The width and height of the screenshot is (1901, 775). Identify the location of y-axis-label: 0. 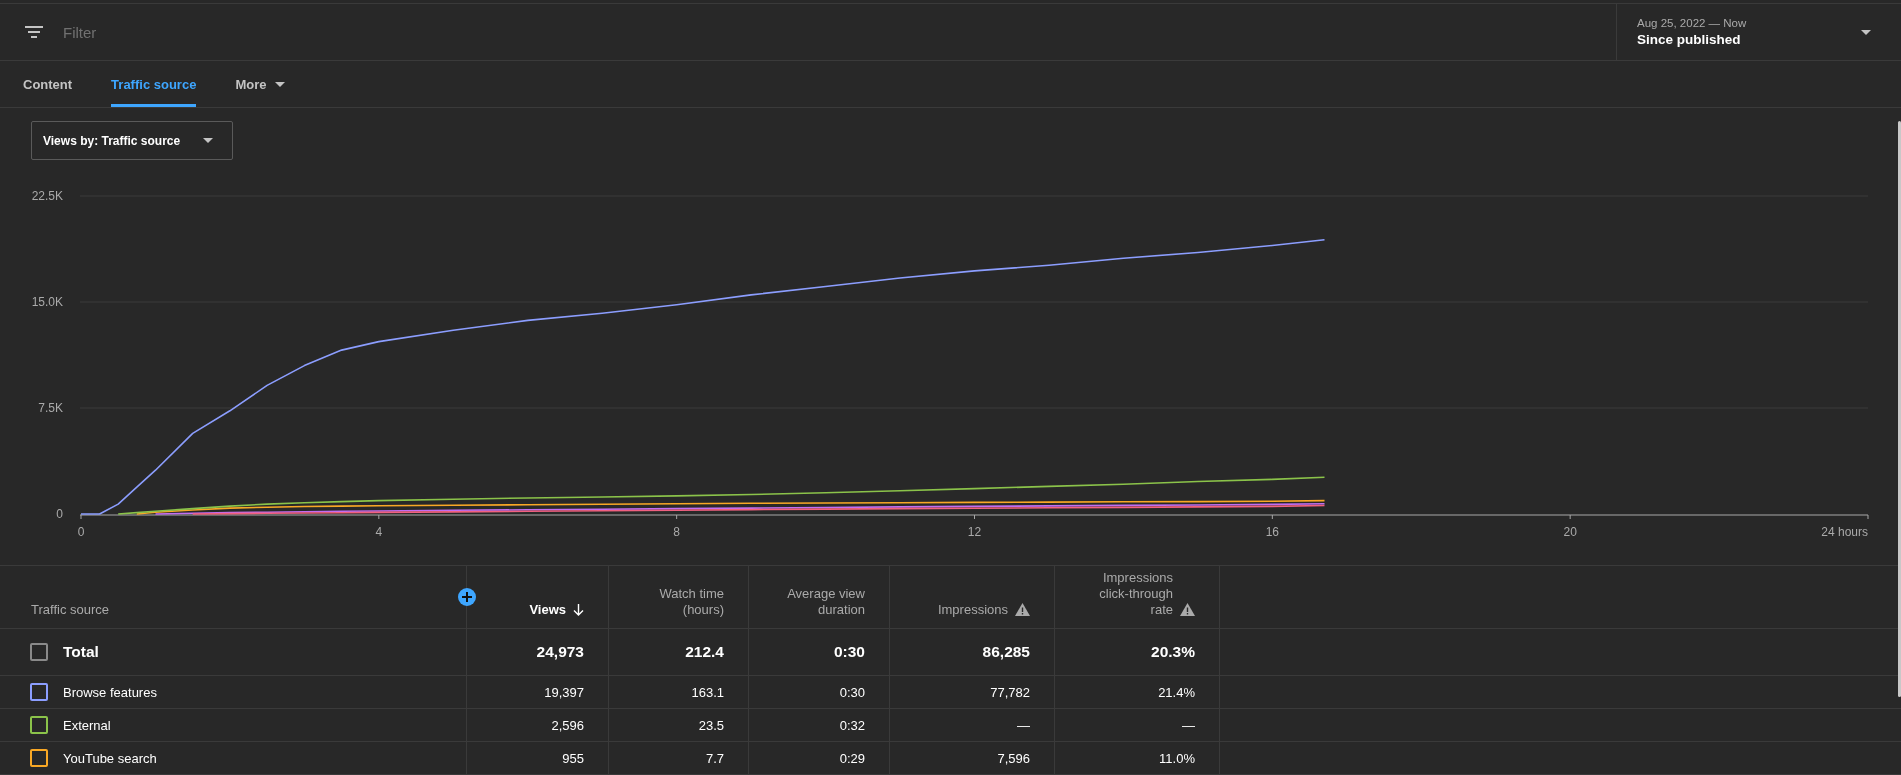
(59, 514).